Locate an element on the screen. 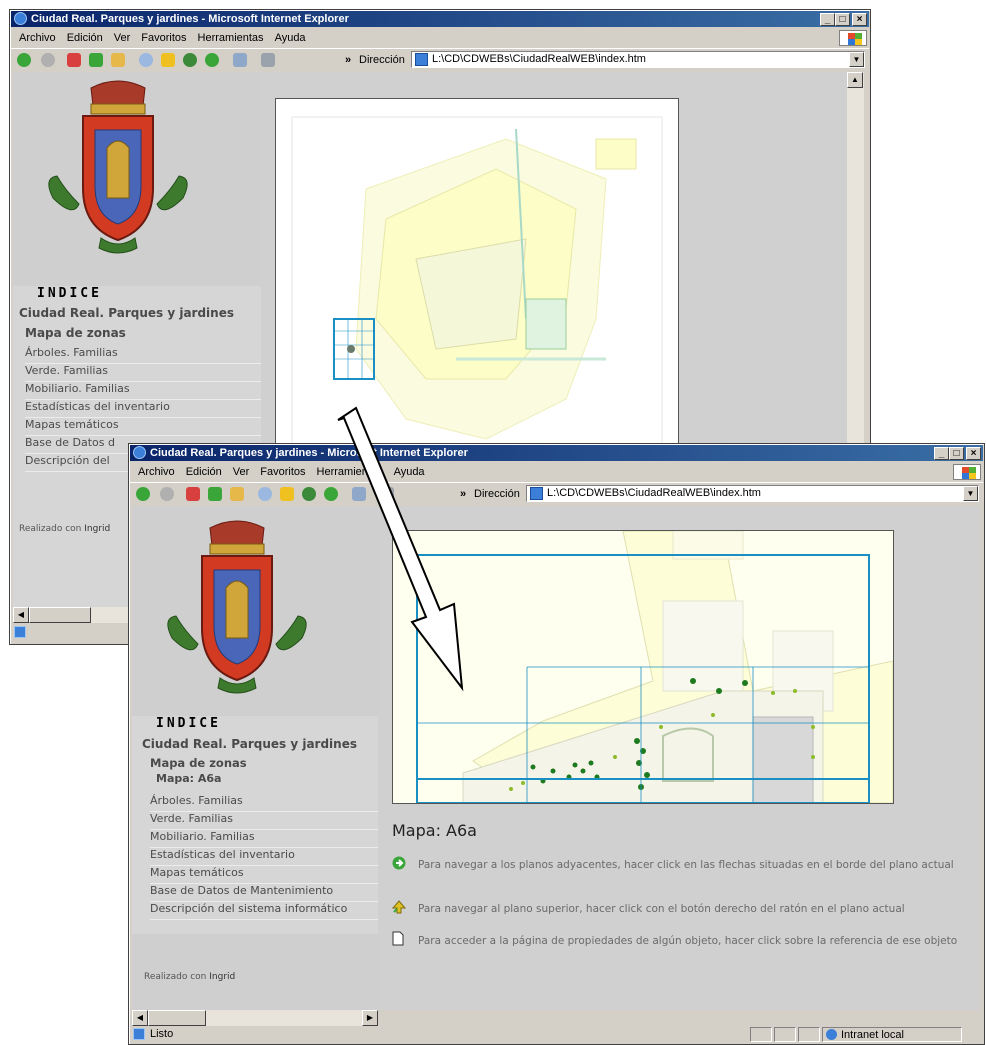 This screenshot has width=986, height=1045. index-title: INDICE is located at coordinates (188, 723).